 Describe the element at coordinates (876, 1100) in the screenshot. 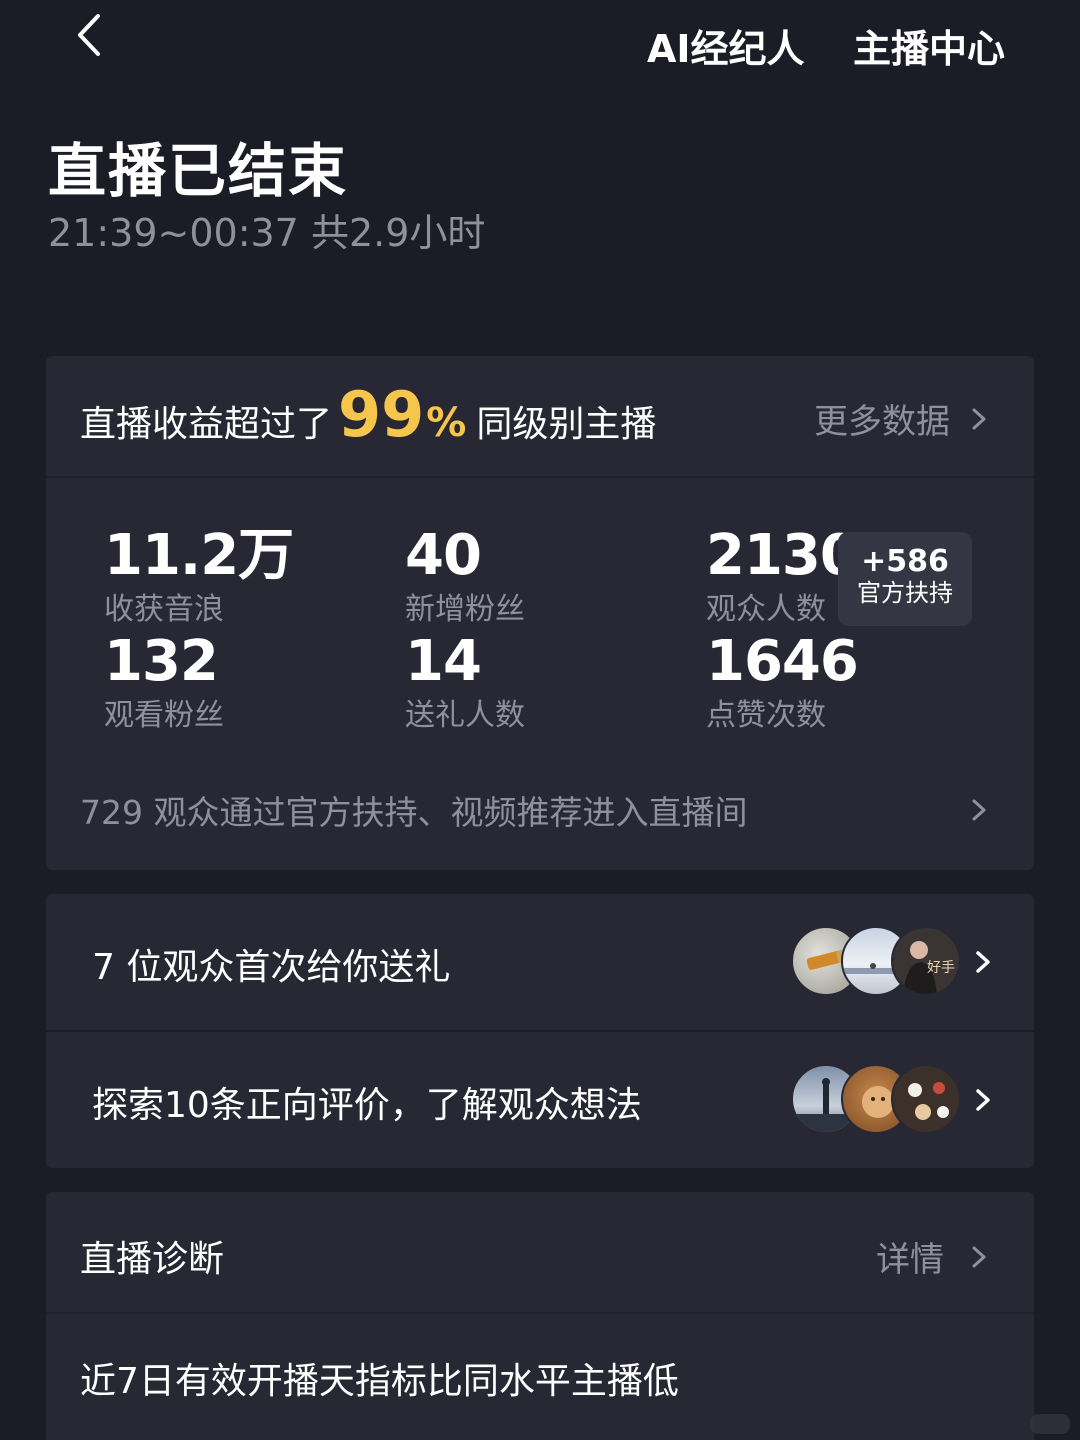

I see `review-avatars` at that location.